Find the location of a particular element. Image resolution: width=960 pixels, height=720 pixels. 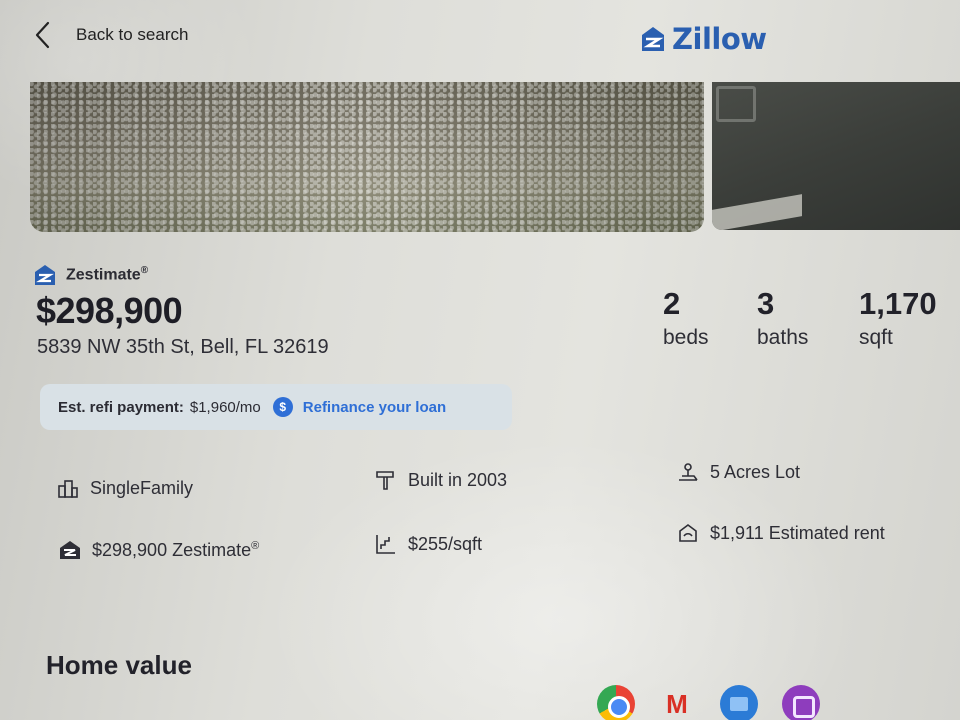

zillow-logo: Zillow is located at coordinates (703, 39).